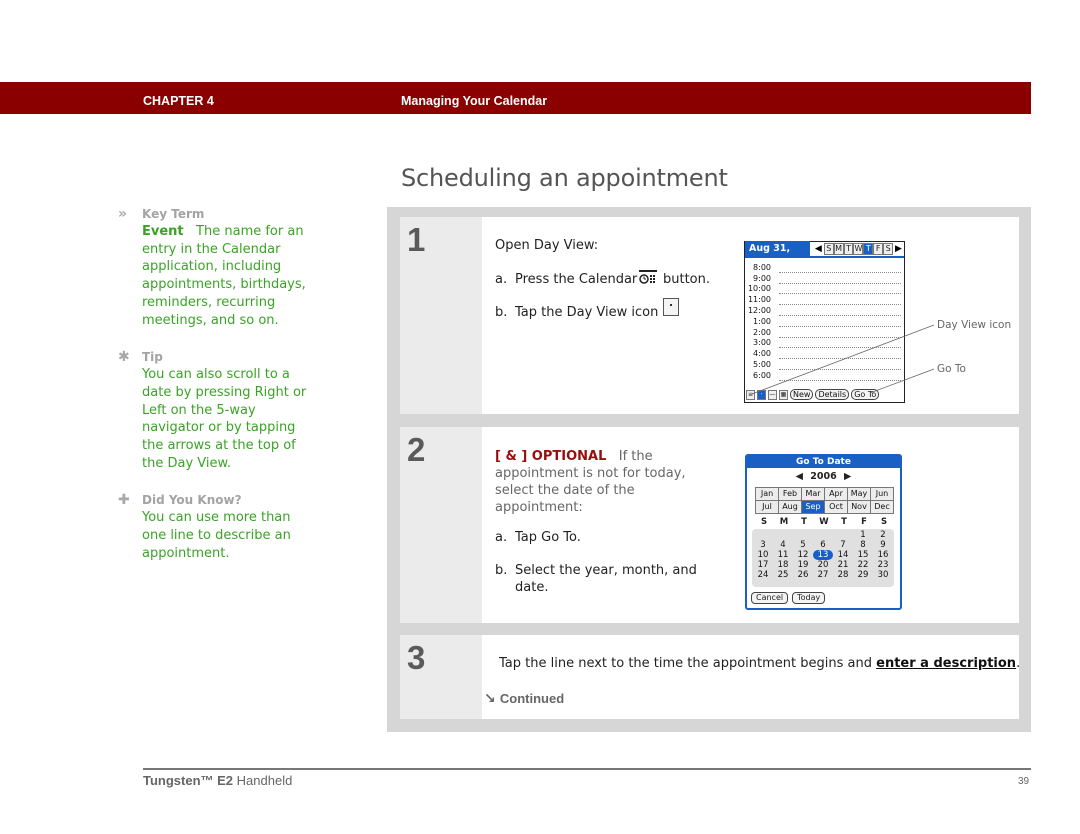  What do you see at coordinates (763, 565) in the screenshot?
I see `date-cell: 17` at bounding box center [763, 565].